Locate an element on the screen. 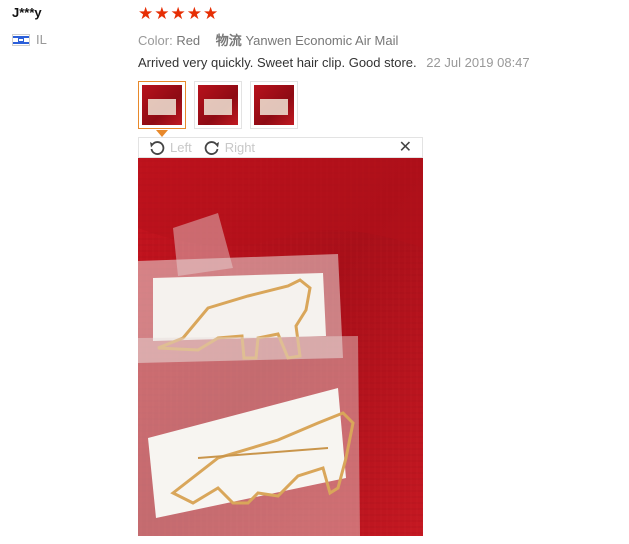  review-date: 22 Jul 2019 08:47 is located at coordinates (478, 62).